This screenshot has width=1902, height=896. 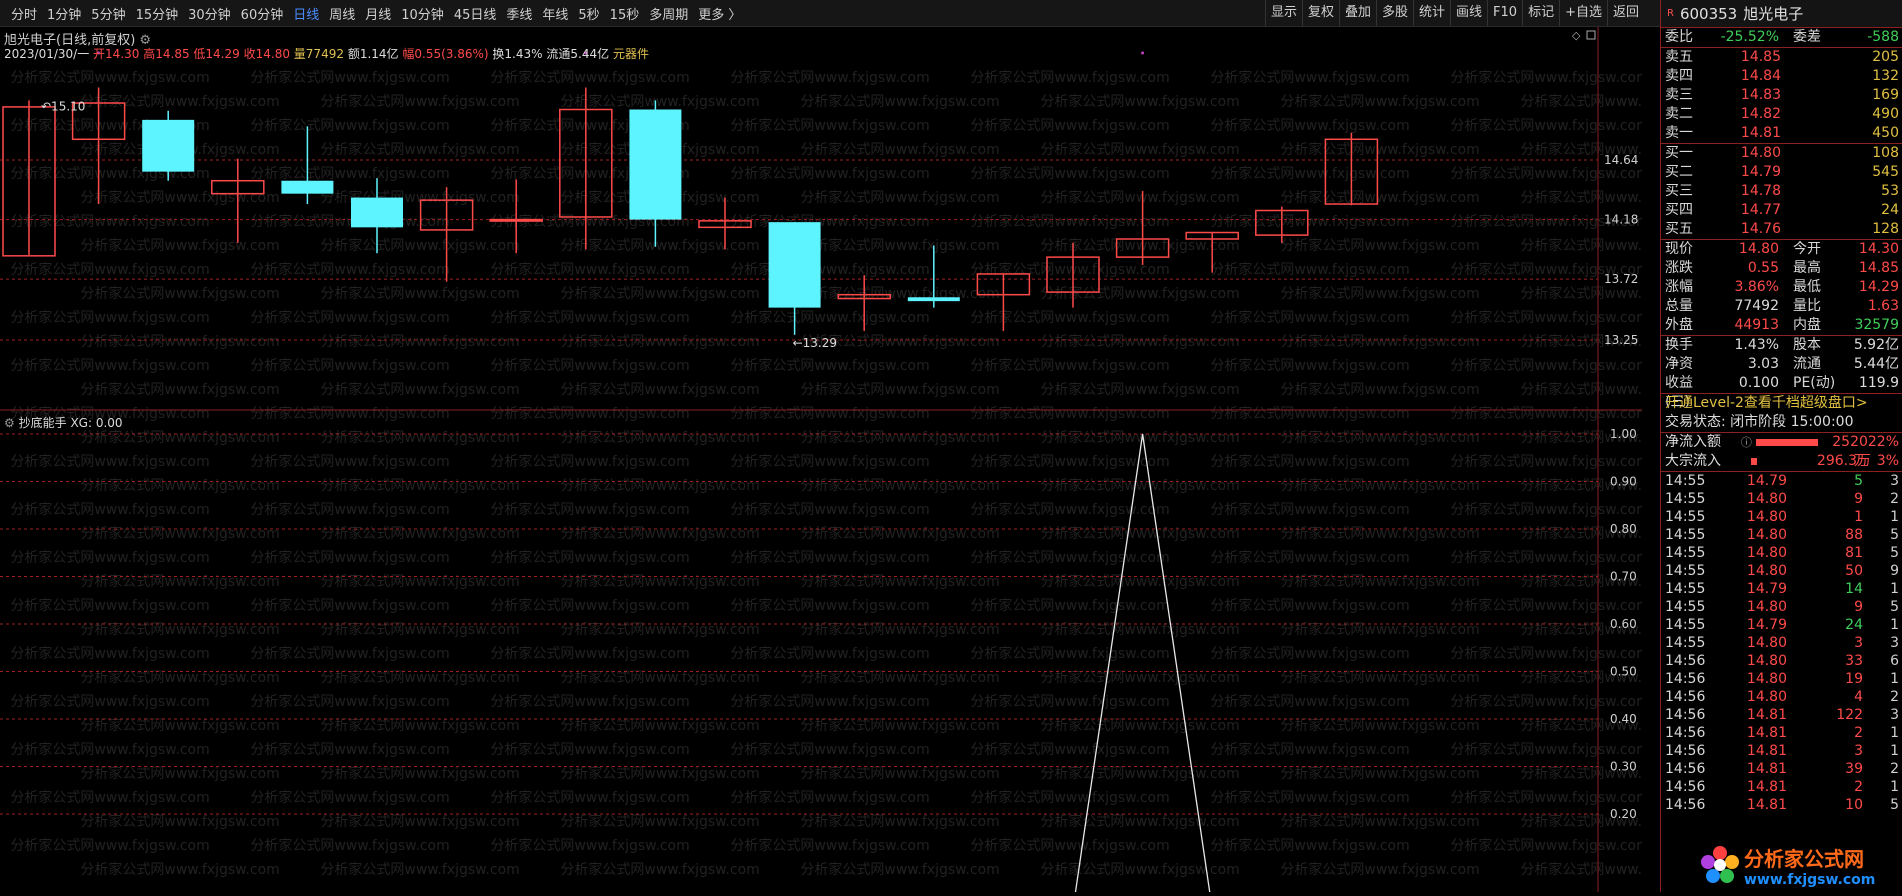 I want to click on period-tab: 45日线, so click(x=475, y=13).